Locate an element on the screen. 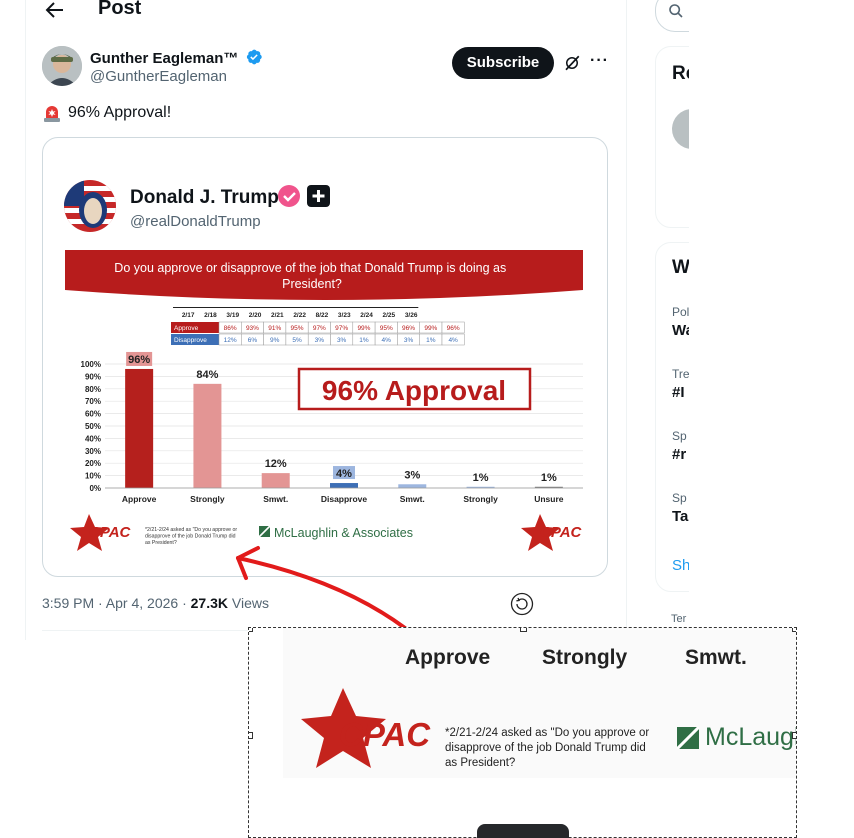 This screenshot has height=838, width=854. subscribe-button: Subscribe is located at coordinates (503, 63).